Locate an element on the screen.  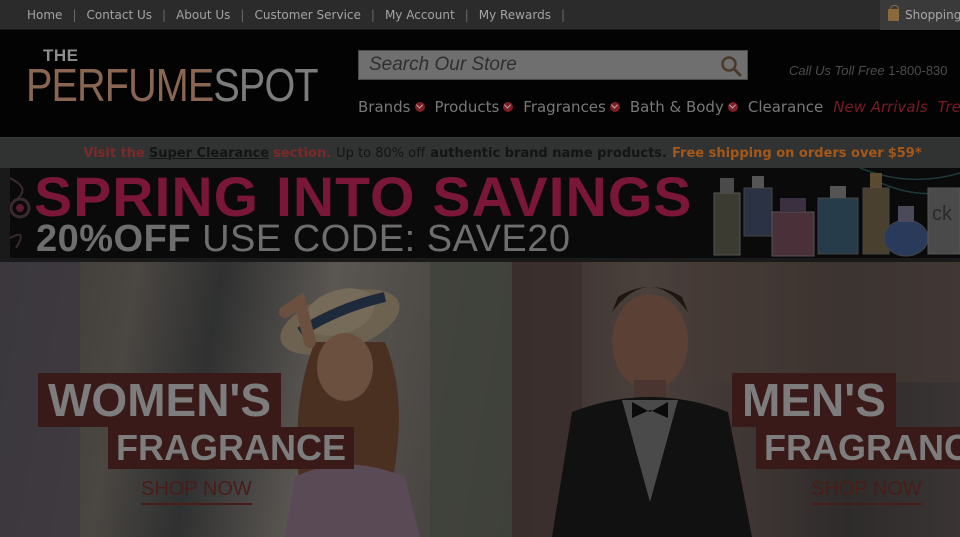
banner-discount: 20%OFF is located at coordinates (114, 238).